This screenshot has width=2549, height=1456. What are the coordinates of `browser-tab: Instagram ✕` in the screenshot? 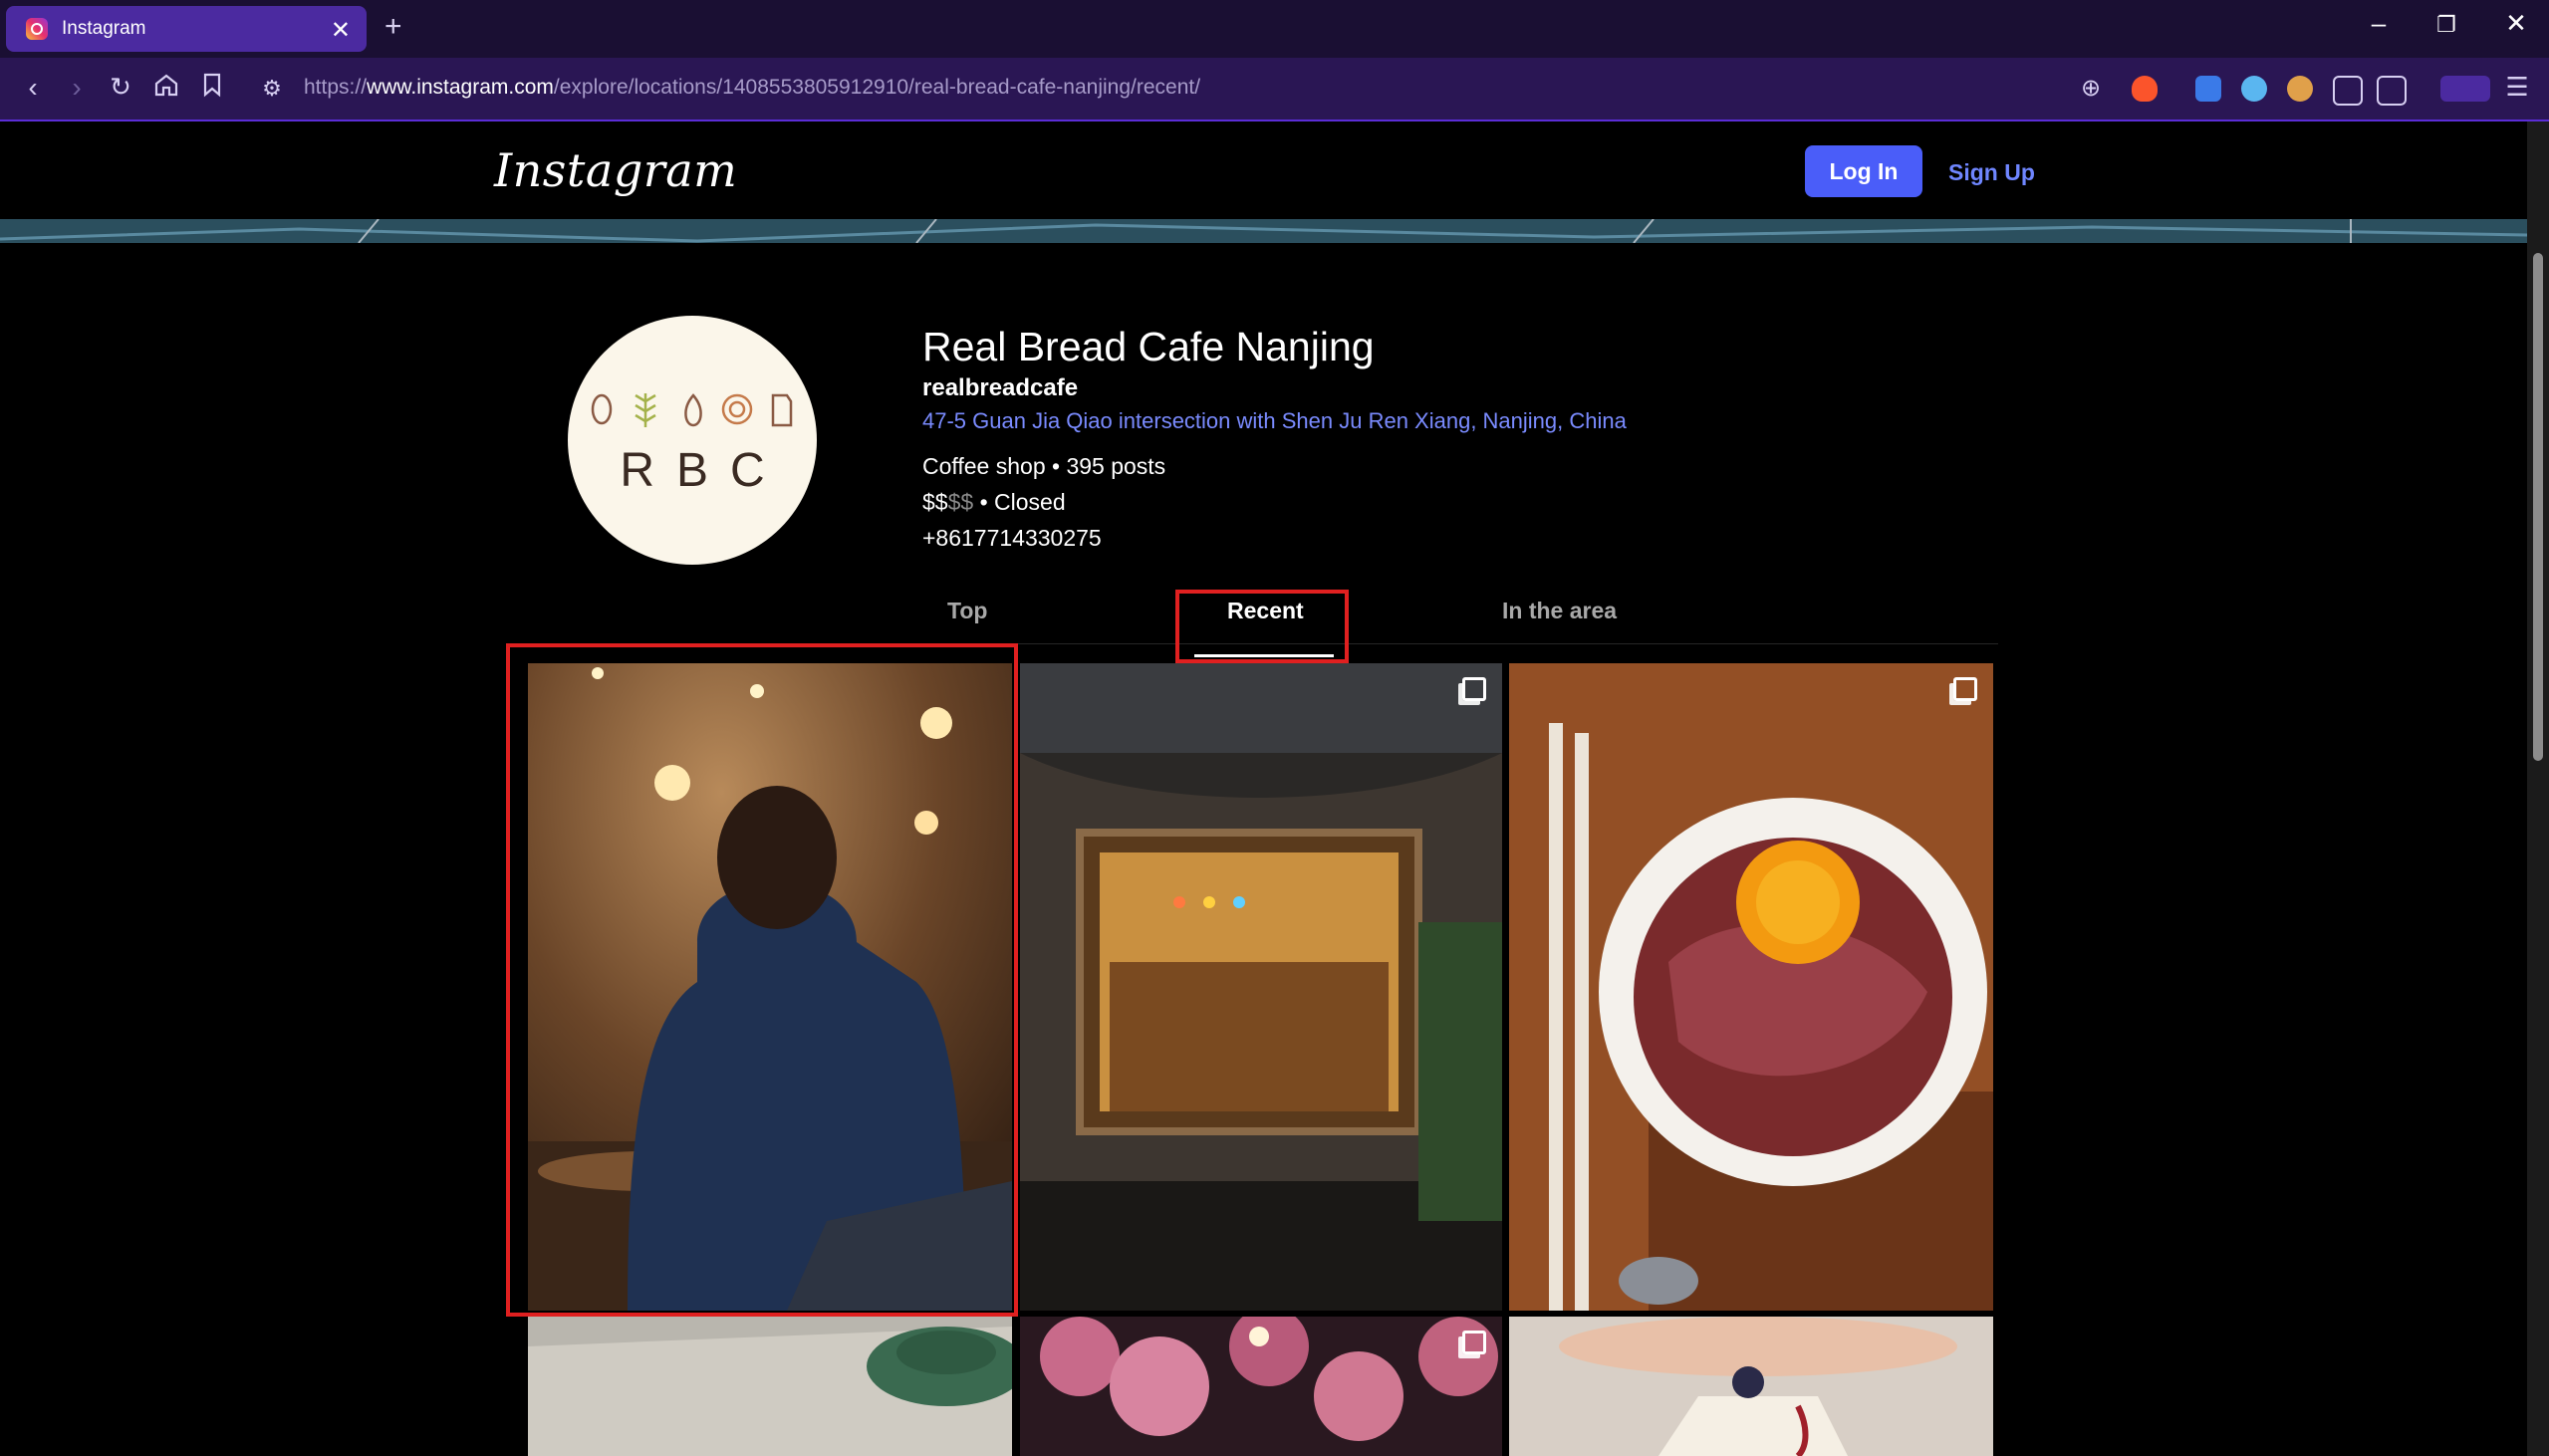 It's located at (186, 29).